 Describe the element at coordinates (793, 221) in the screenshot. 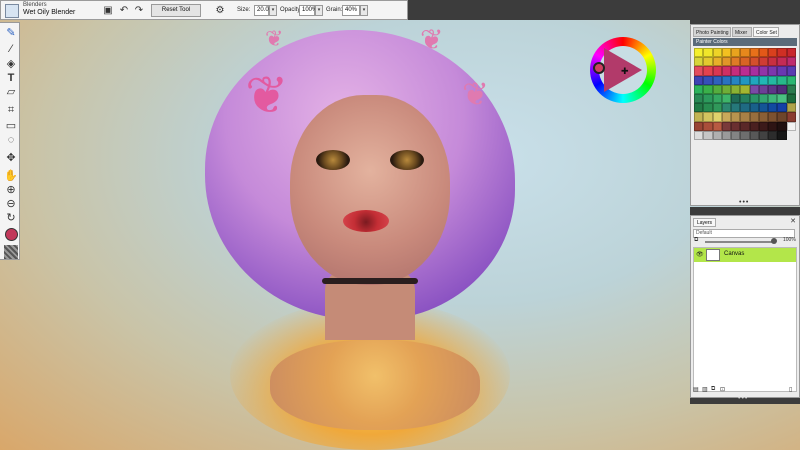

I see `close-icon: ✕` at that location.